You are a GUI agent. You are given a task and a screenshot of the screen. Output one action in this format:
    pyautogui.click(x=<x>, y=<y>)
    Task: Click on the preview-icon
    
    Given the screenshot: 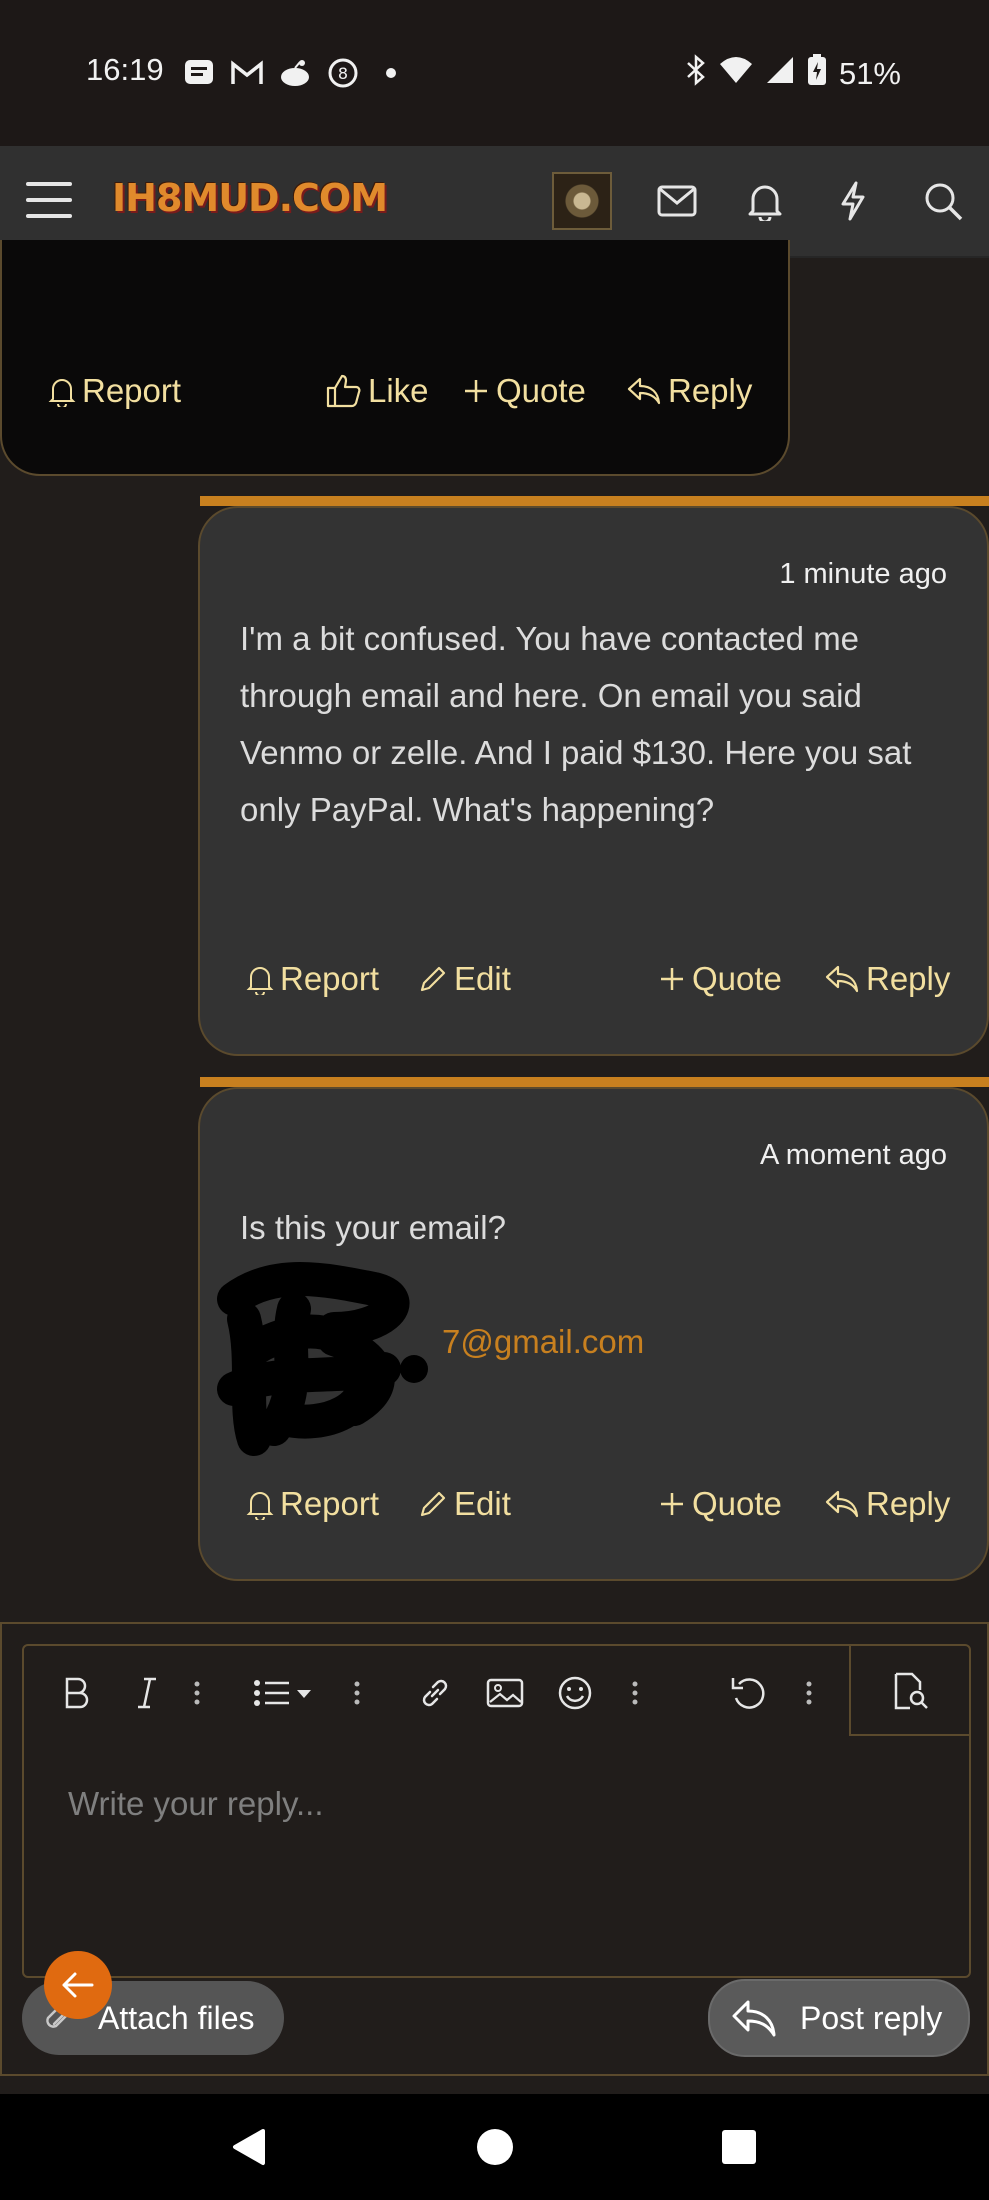 What is the action you would take?
    pyautogui.click(x=910, y=1691)
    